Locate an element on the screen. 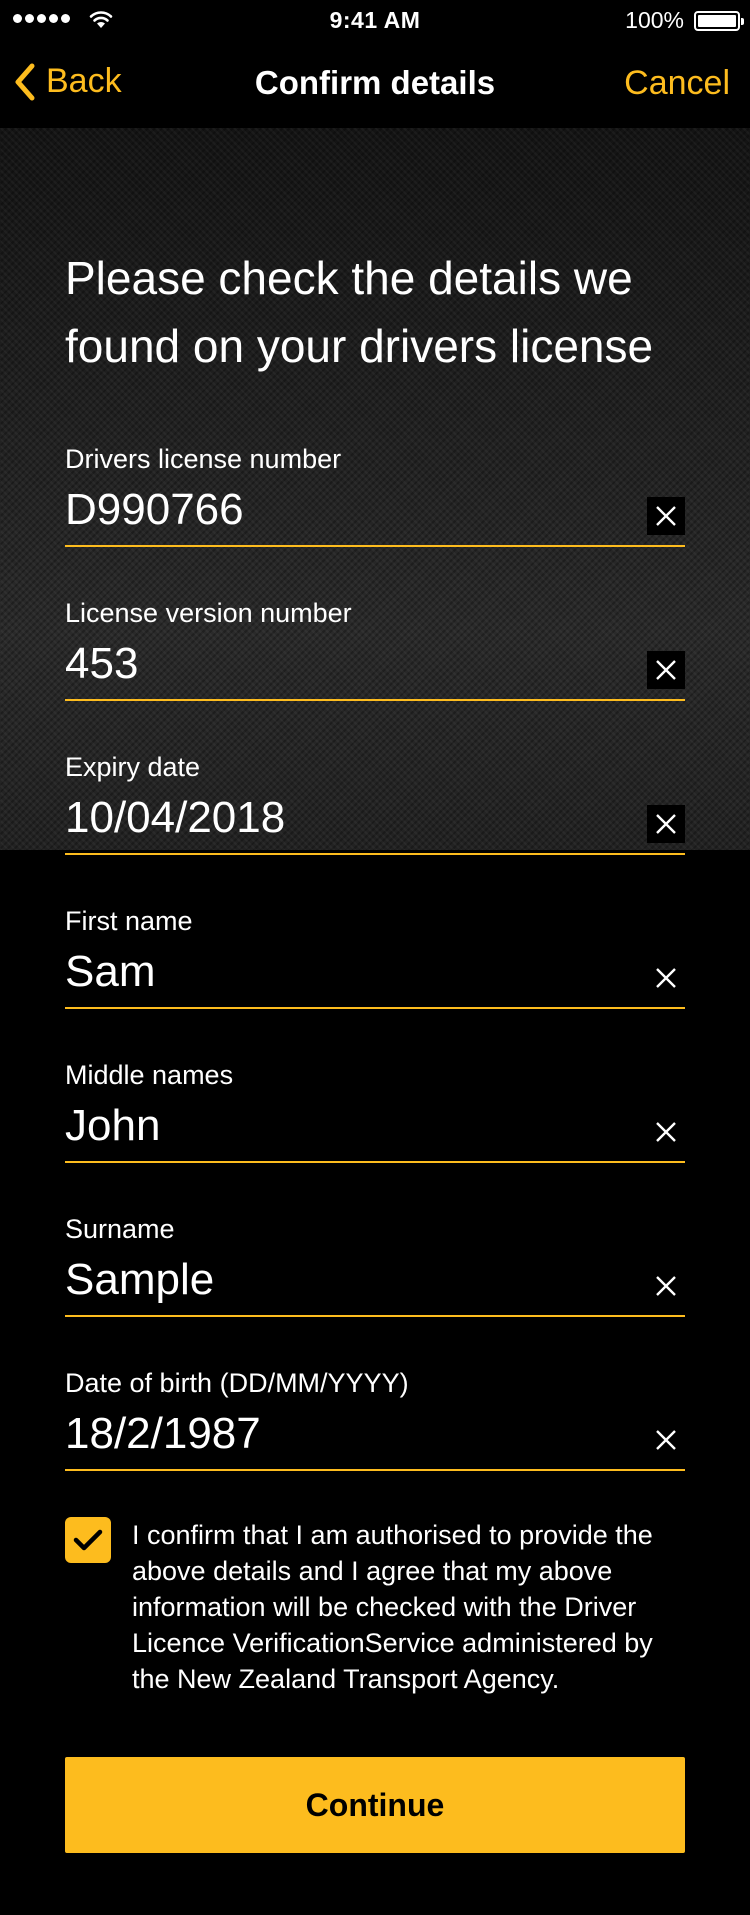  battery-percent: 100% is located at coordinates (654, 20).